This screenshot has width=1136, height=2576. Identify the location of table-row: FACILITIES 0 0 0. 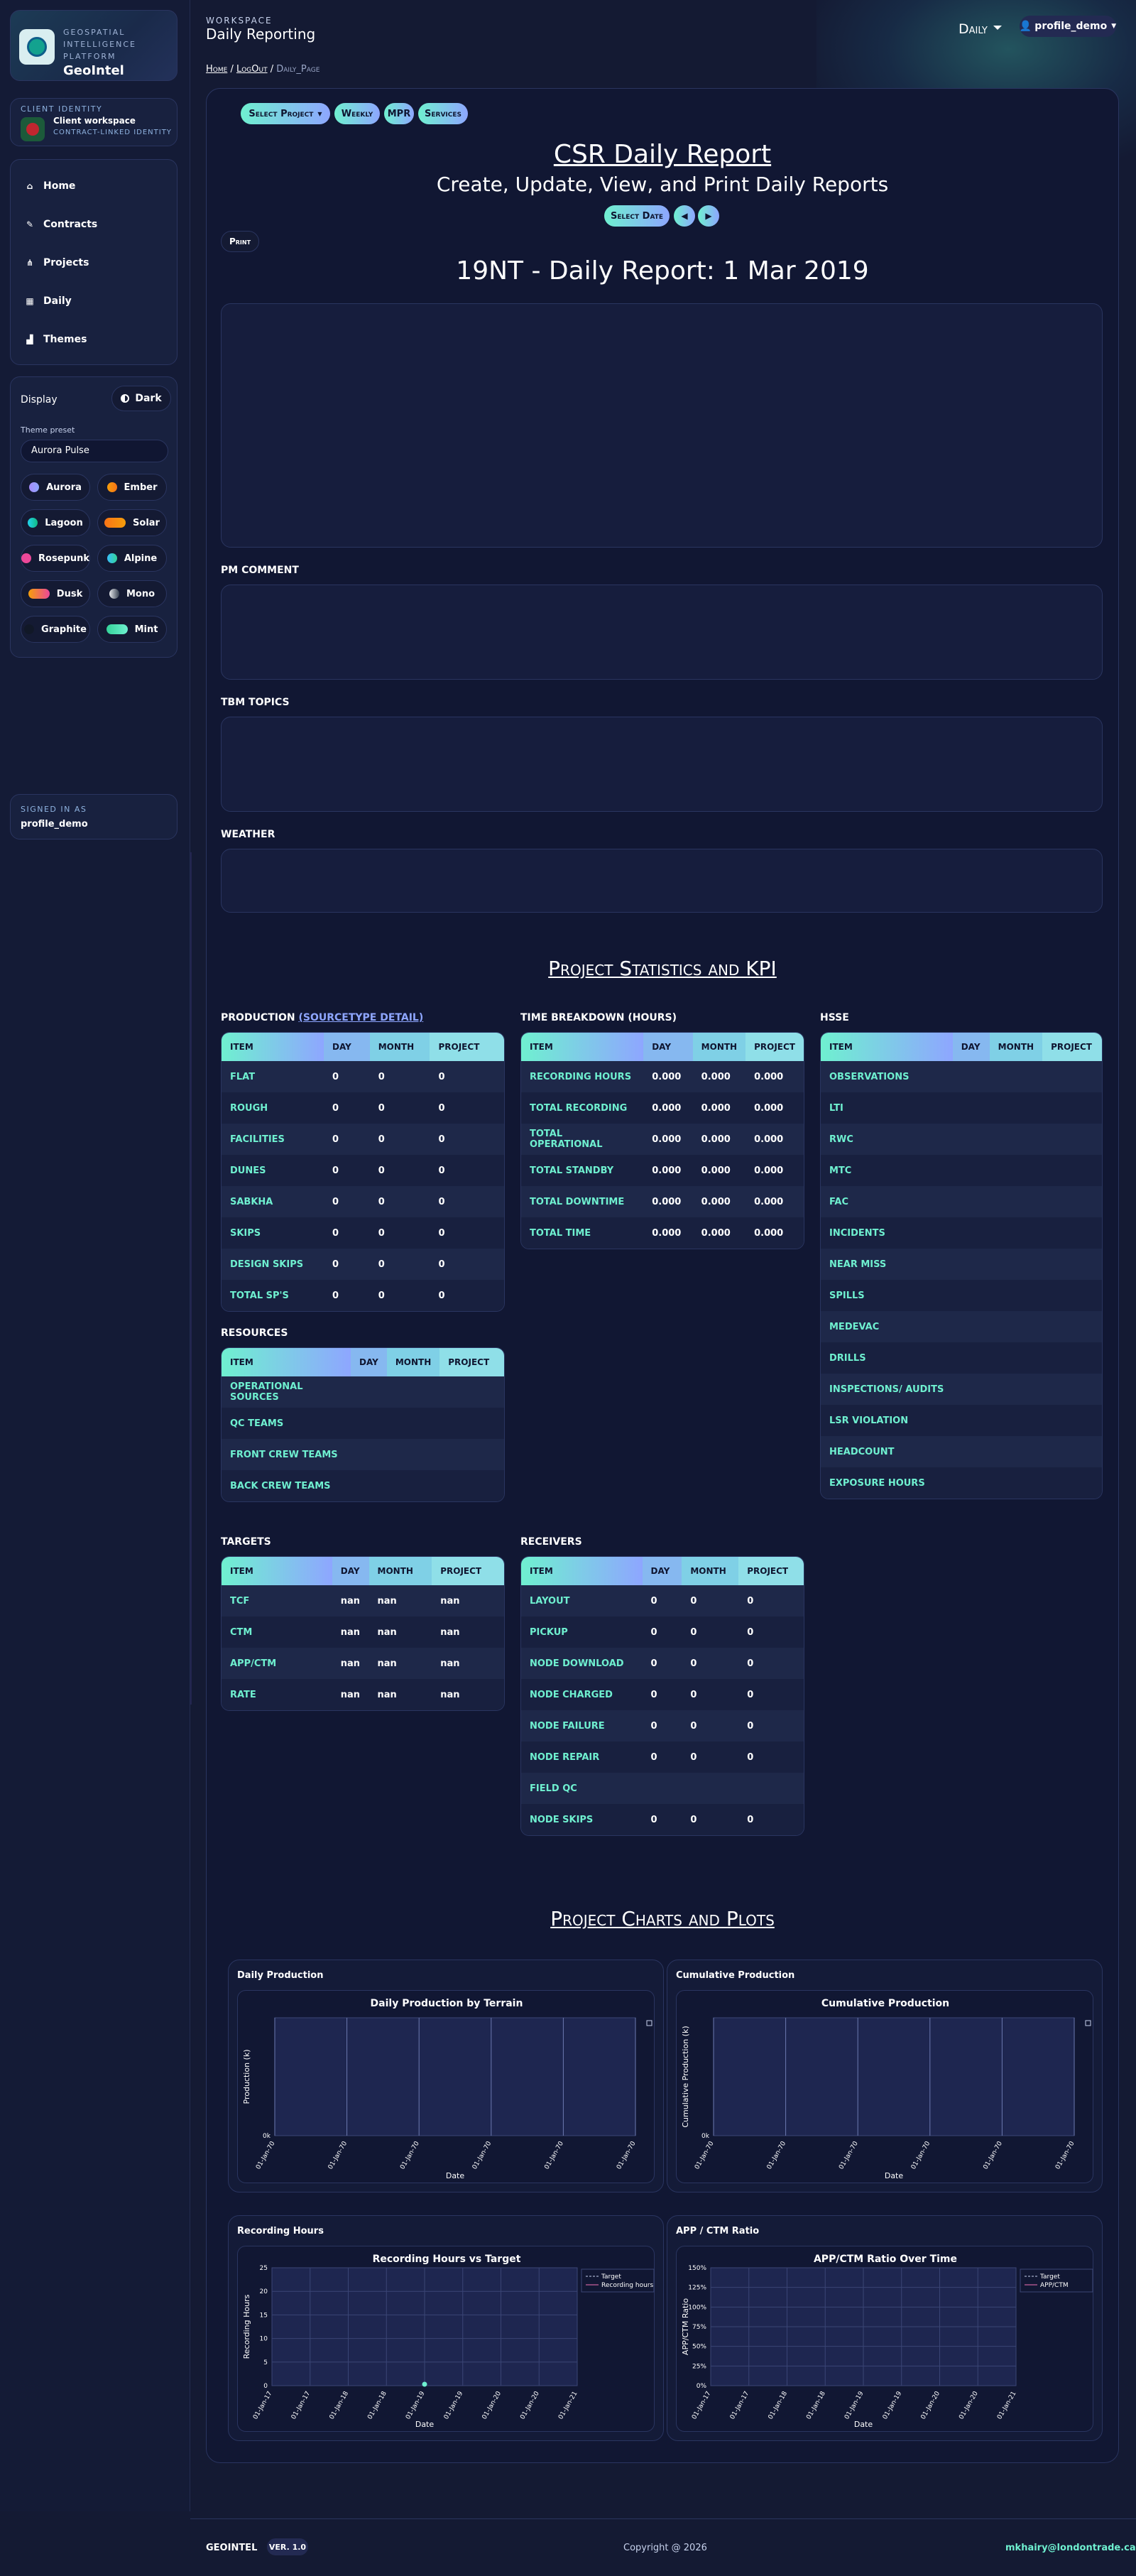
(363, 1139).